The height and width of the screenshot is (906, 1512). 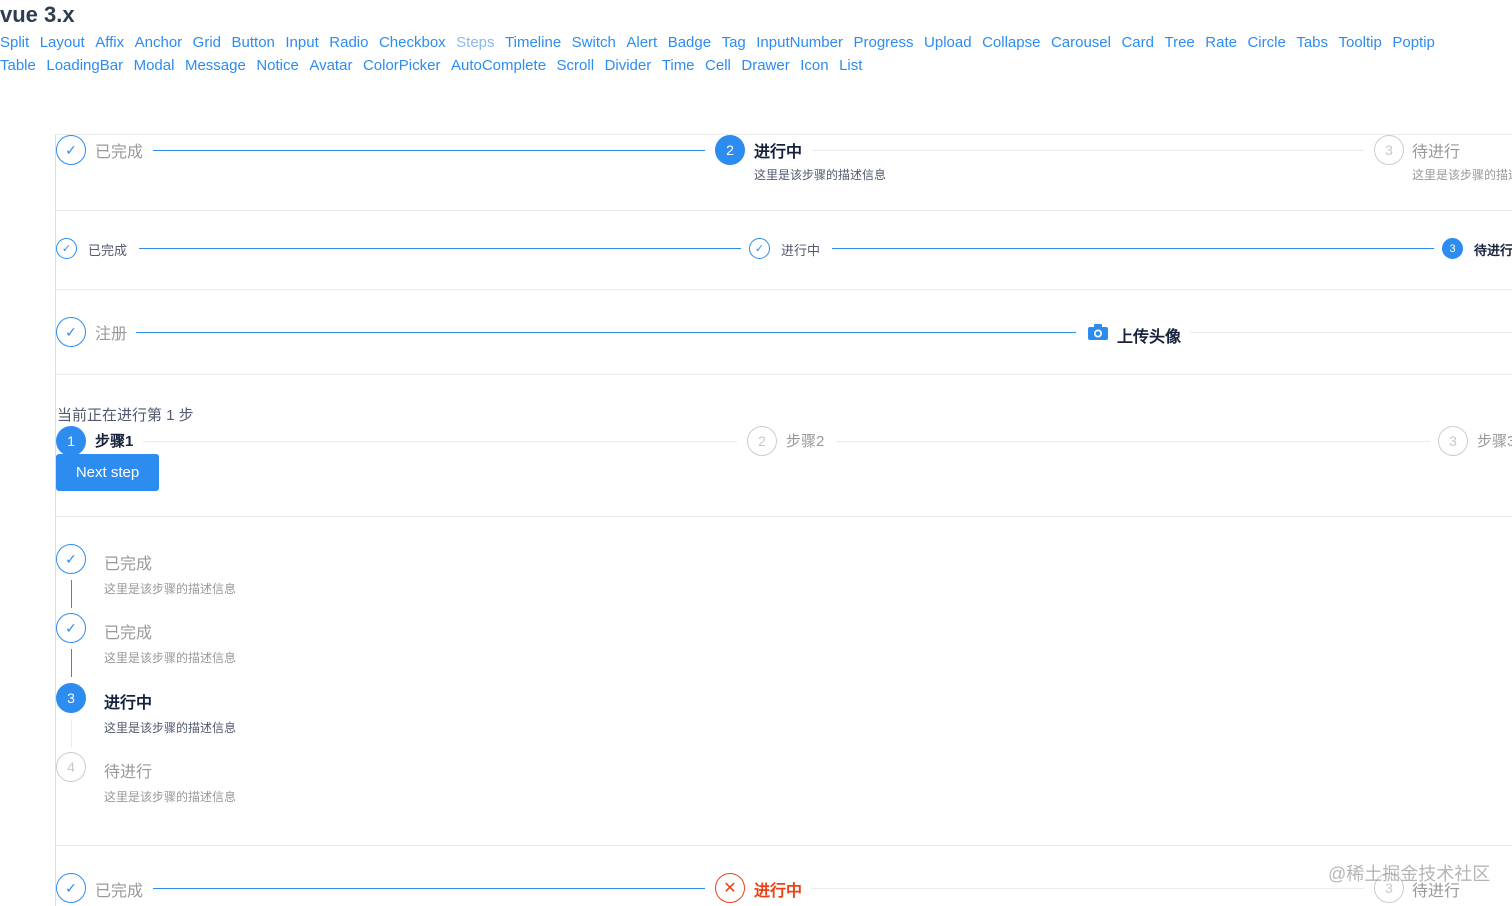 What do you see at coordinates (62, 42) in the screenshot?
I see `nav-link-layout: Layout` at bounding box center [62, 42].